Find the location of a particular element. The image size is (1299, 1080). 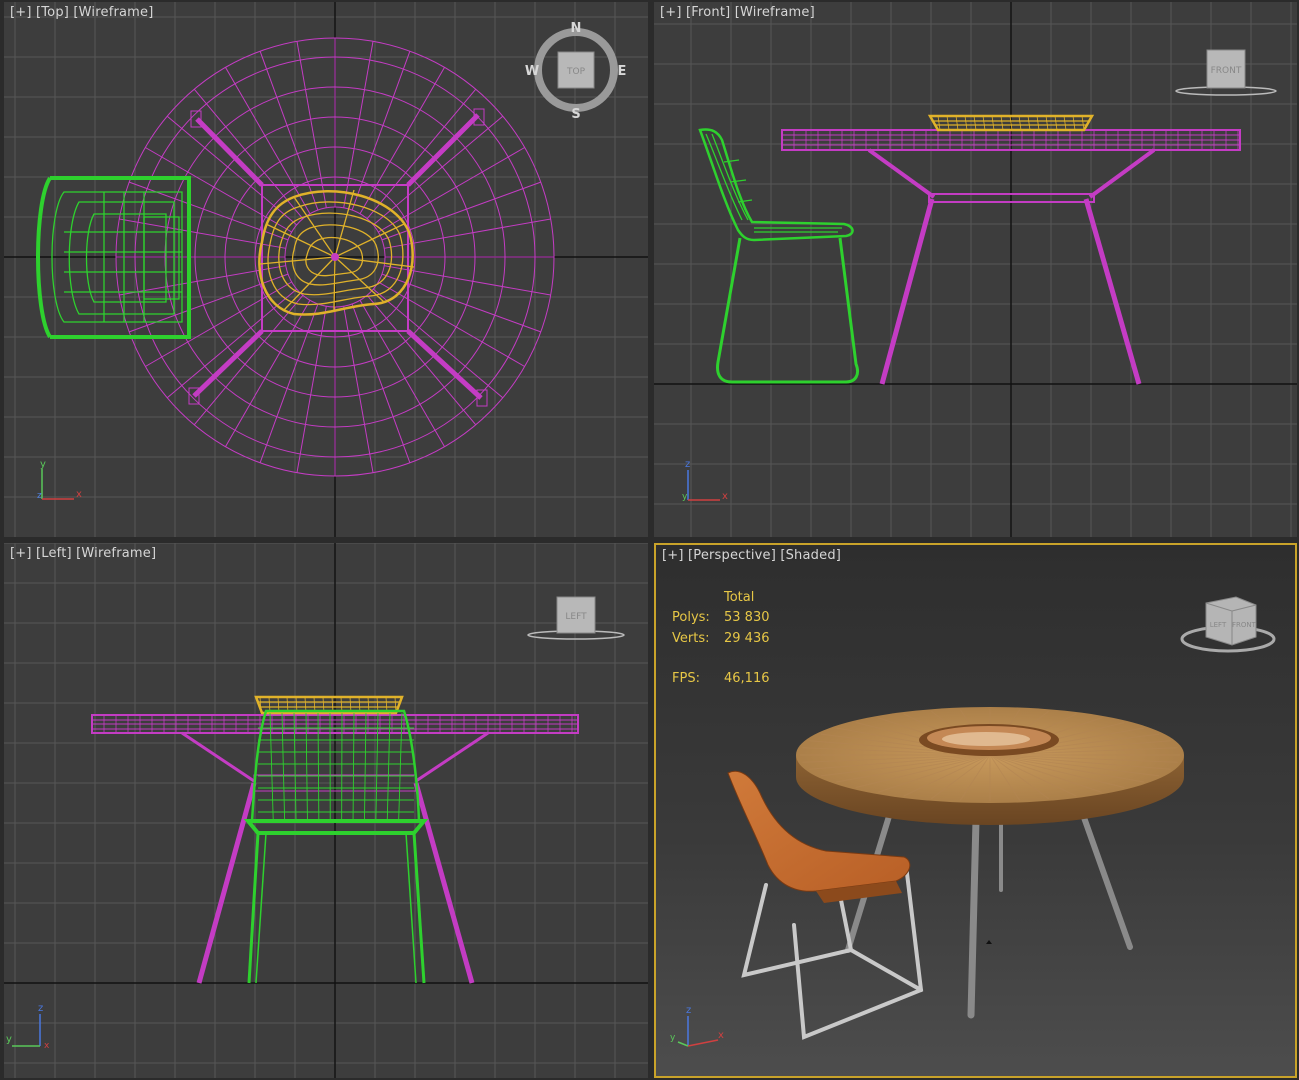

viewcube-compass: TOP N S E W is located at coordinates (579, 73).